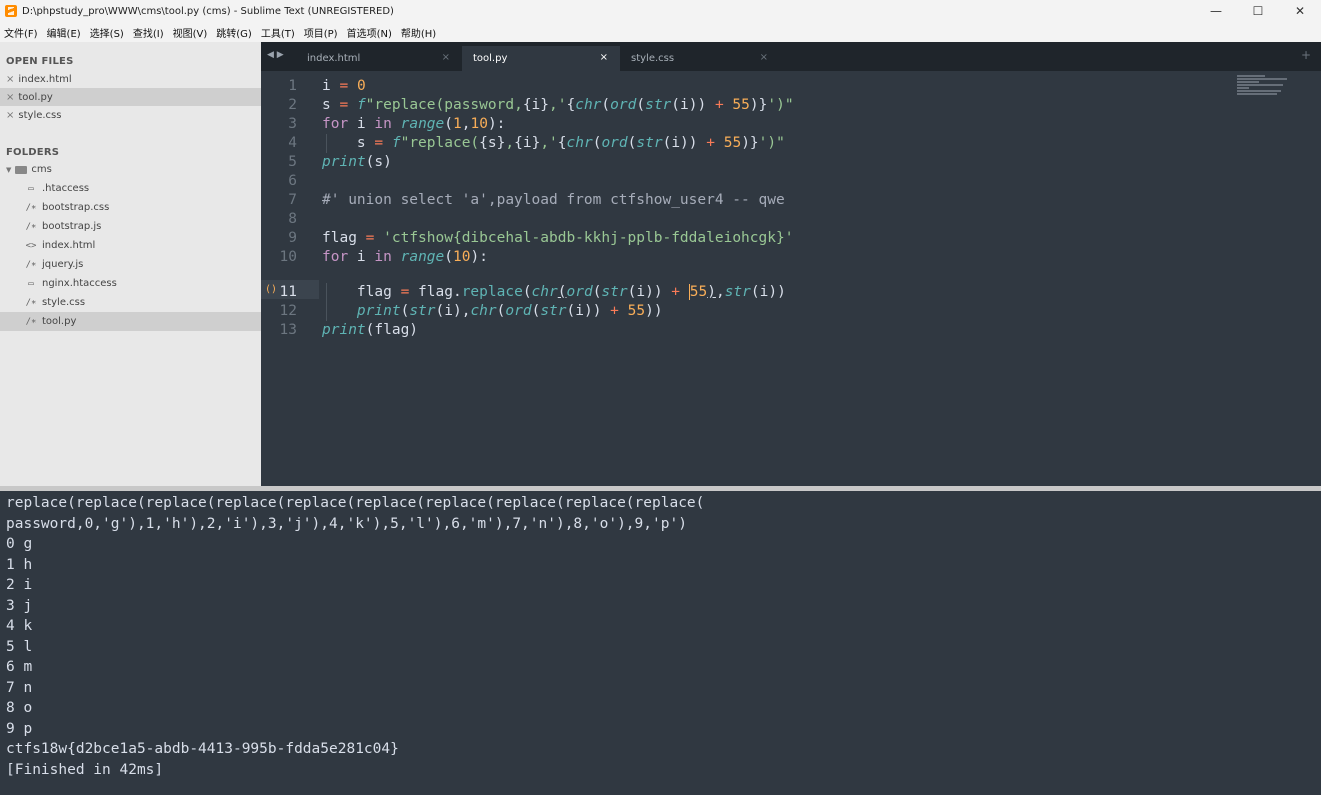 This screenshot has width=1321, height=795. I want to click on line-number: 4, so click(292, 143).